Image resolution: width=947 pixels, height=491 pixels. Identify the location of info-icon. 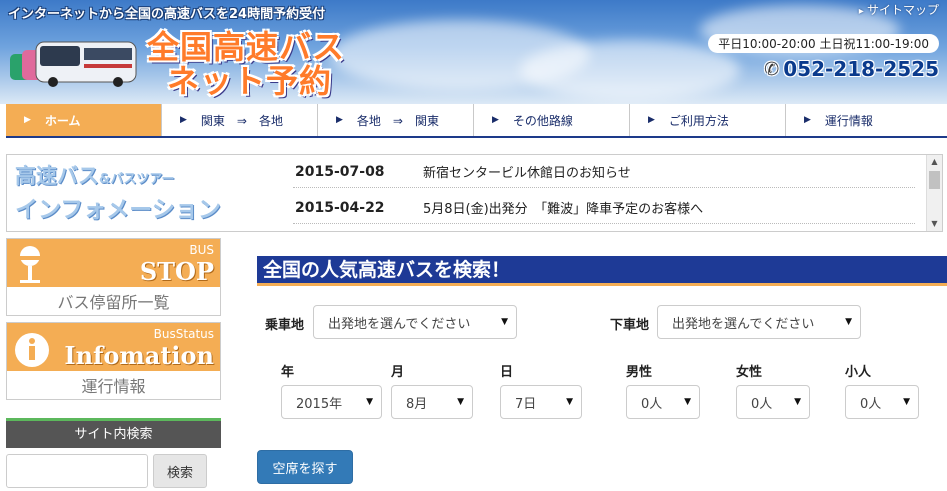
(32, 350).